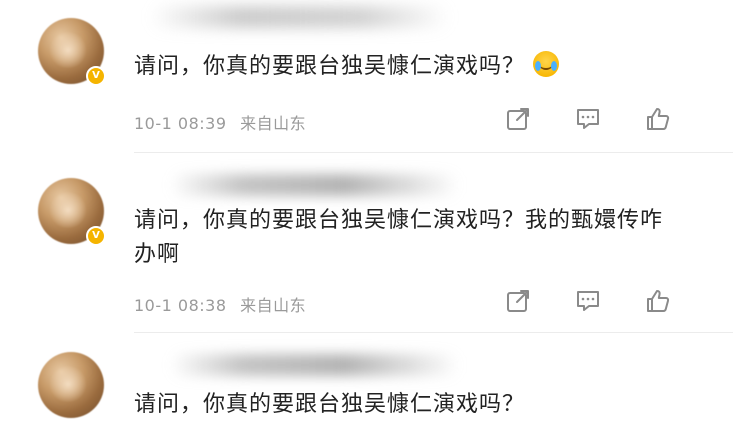 This screenshot has width=733, height=444. Describe the element at coordinates (180, 305) in the screenshot. I see `timestamp: 10-1 08:38` at that location.